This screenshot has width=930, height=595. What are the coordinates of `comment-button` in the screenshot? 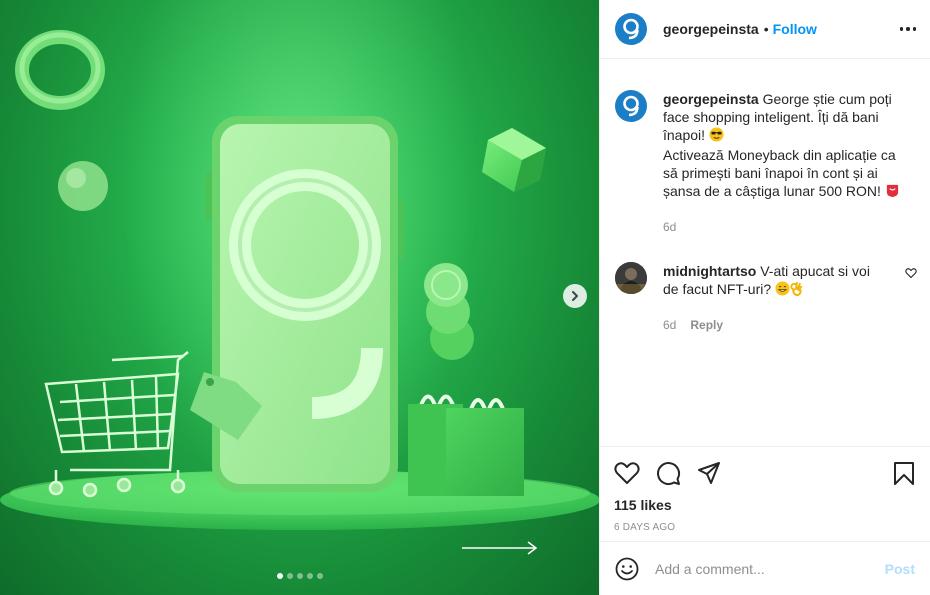 It's located at (668, 473).